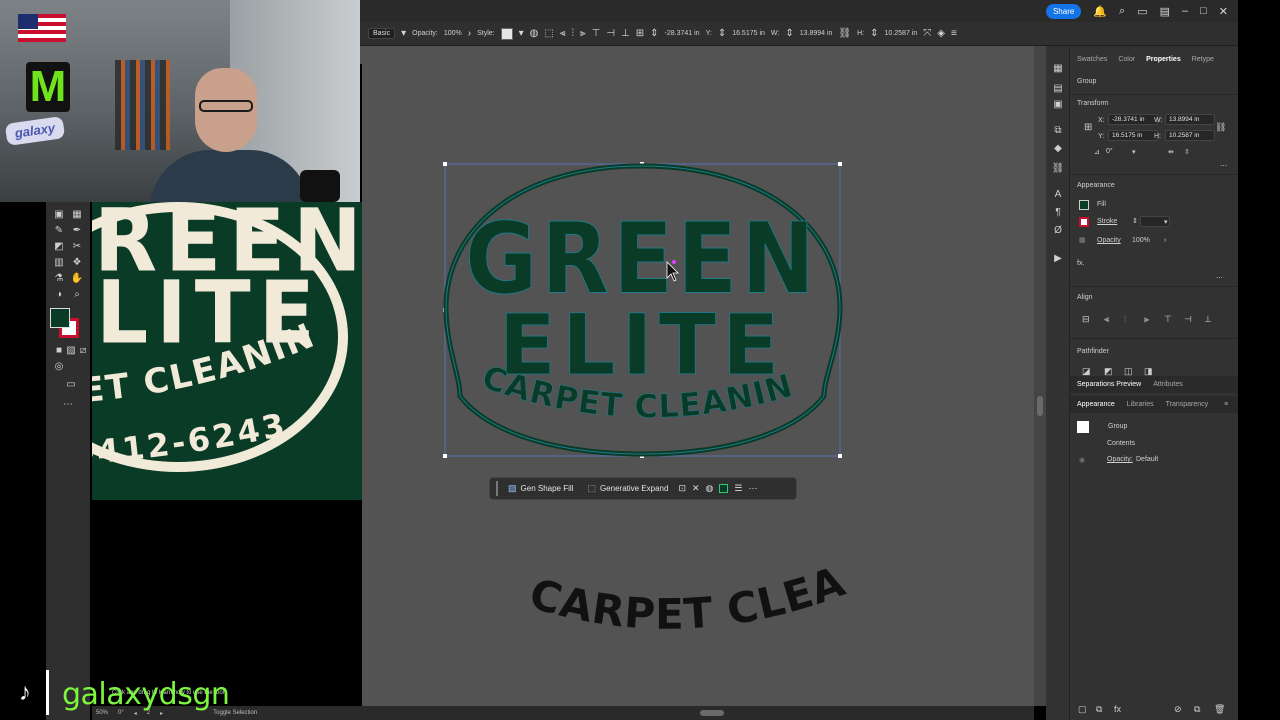  What do you see at coordinates (77, 295) in the screenshot?
I see `zoom-tool-icon: ⌕` at bounding box center [77, 295].